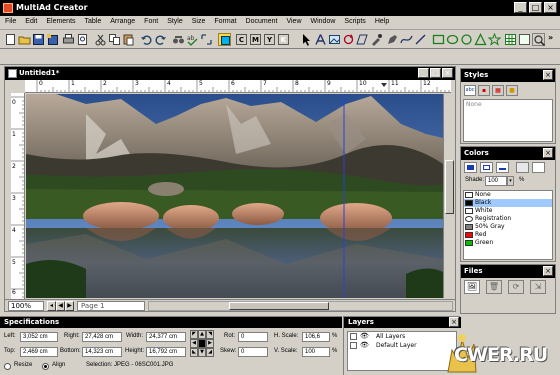 This screenshot has width=560, height=375. Describe the element at coordinates (550, 37) in the screenshot. I see `toolbar-overflow-button: »` at that location.